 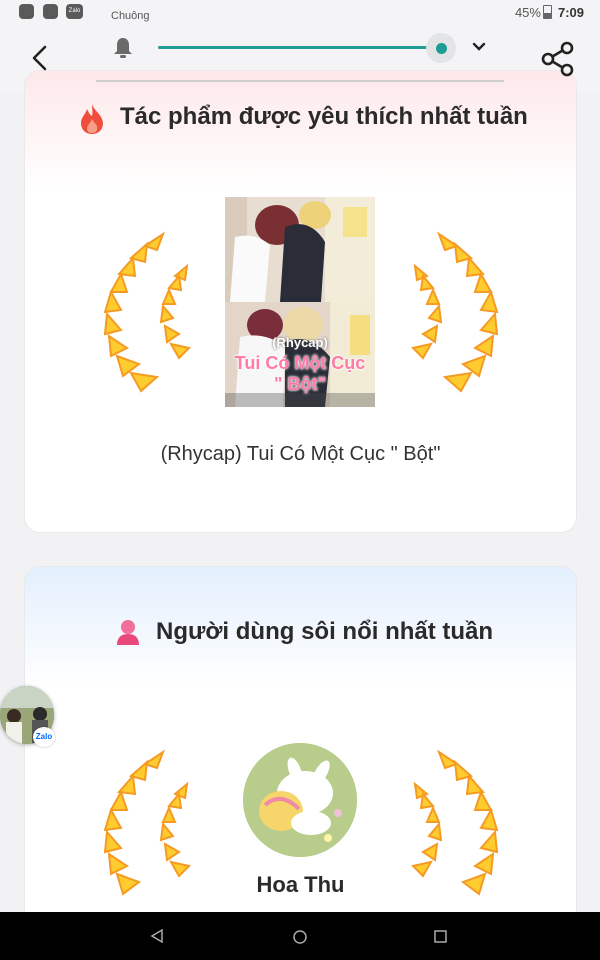 I want to click on fire-icon, so click(x=92, y=119).